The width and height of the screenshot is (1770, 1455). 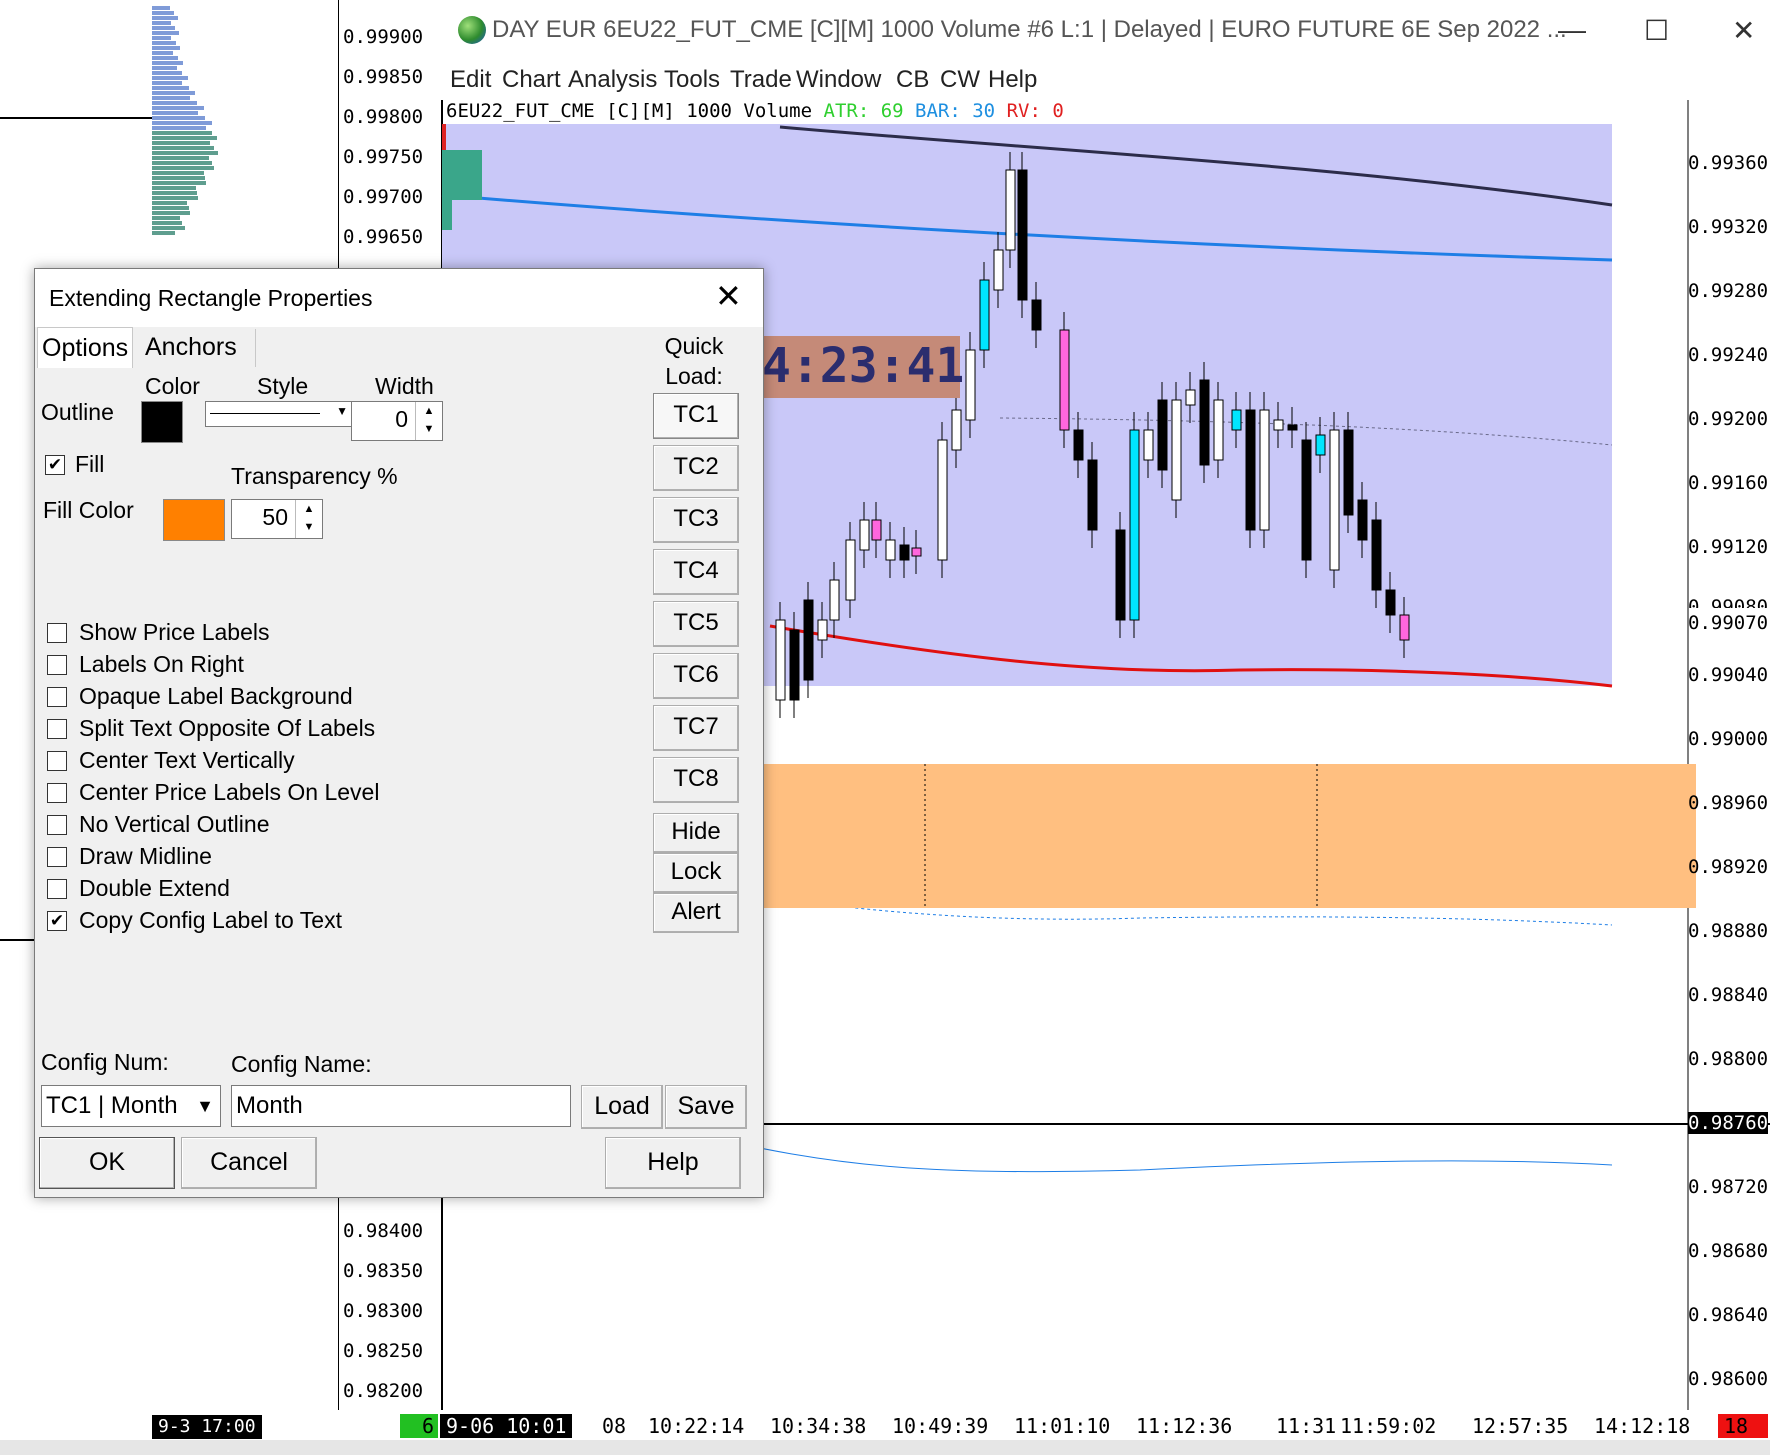 What do you see at coordinates (622, 1107) in the screenshot?
I see `load-button: Load` at bounding box center [622, 1107].